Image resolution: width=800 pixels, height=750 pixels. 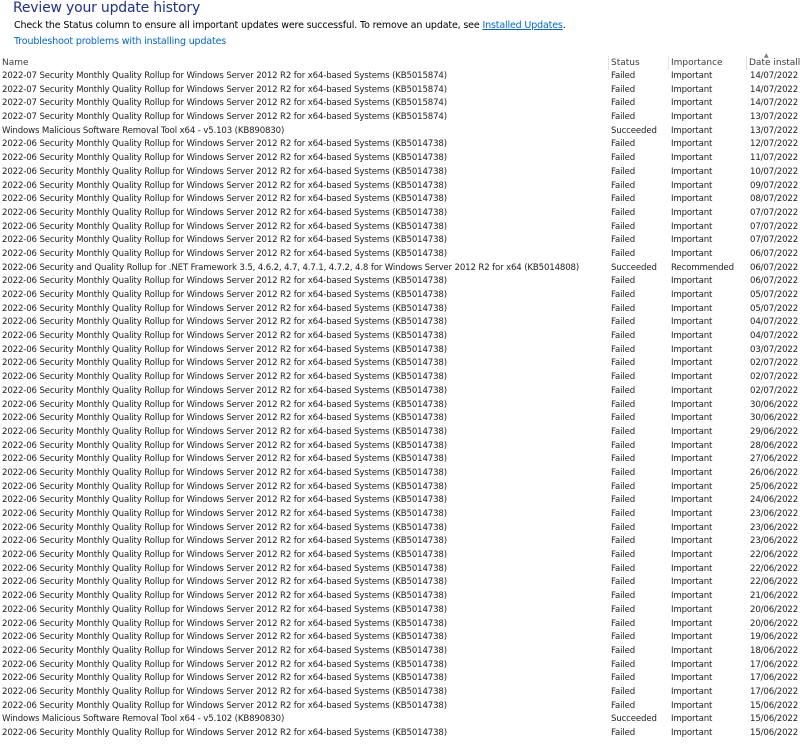 What do you see at coordinates (774, 144) in the screenshot?
I see `cell-date-installed: 12/07/2022` at bounding box center [774, 144].